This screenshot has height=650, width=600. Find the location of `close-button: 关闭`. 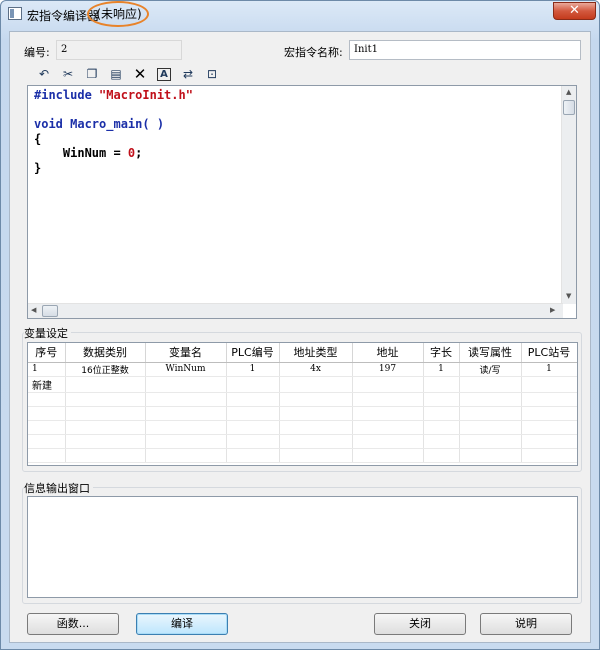

close-button: 关闭 is located at coordinates (420, 624).